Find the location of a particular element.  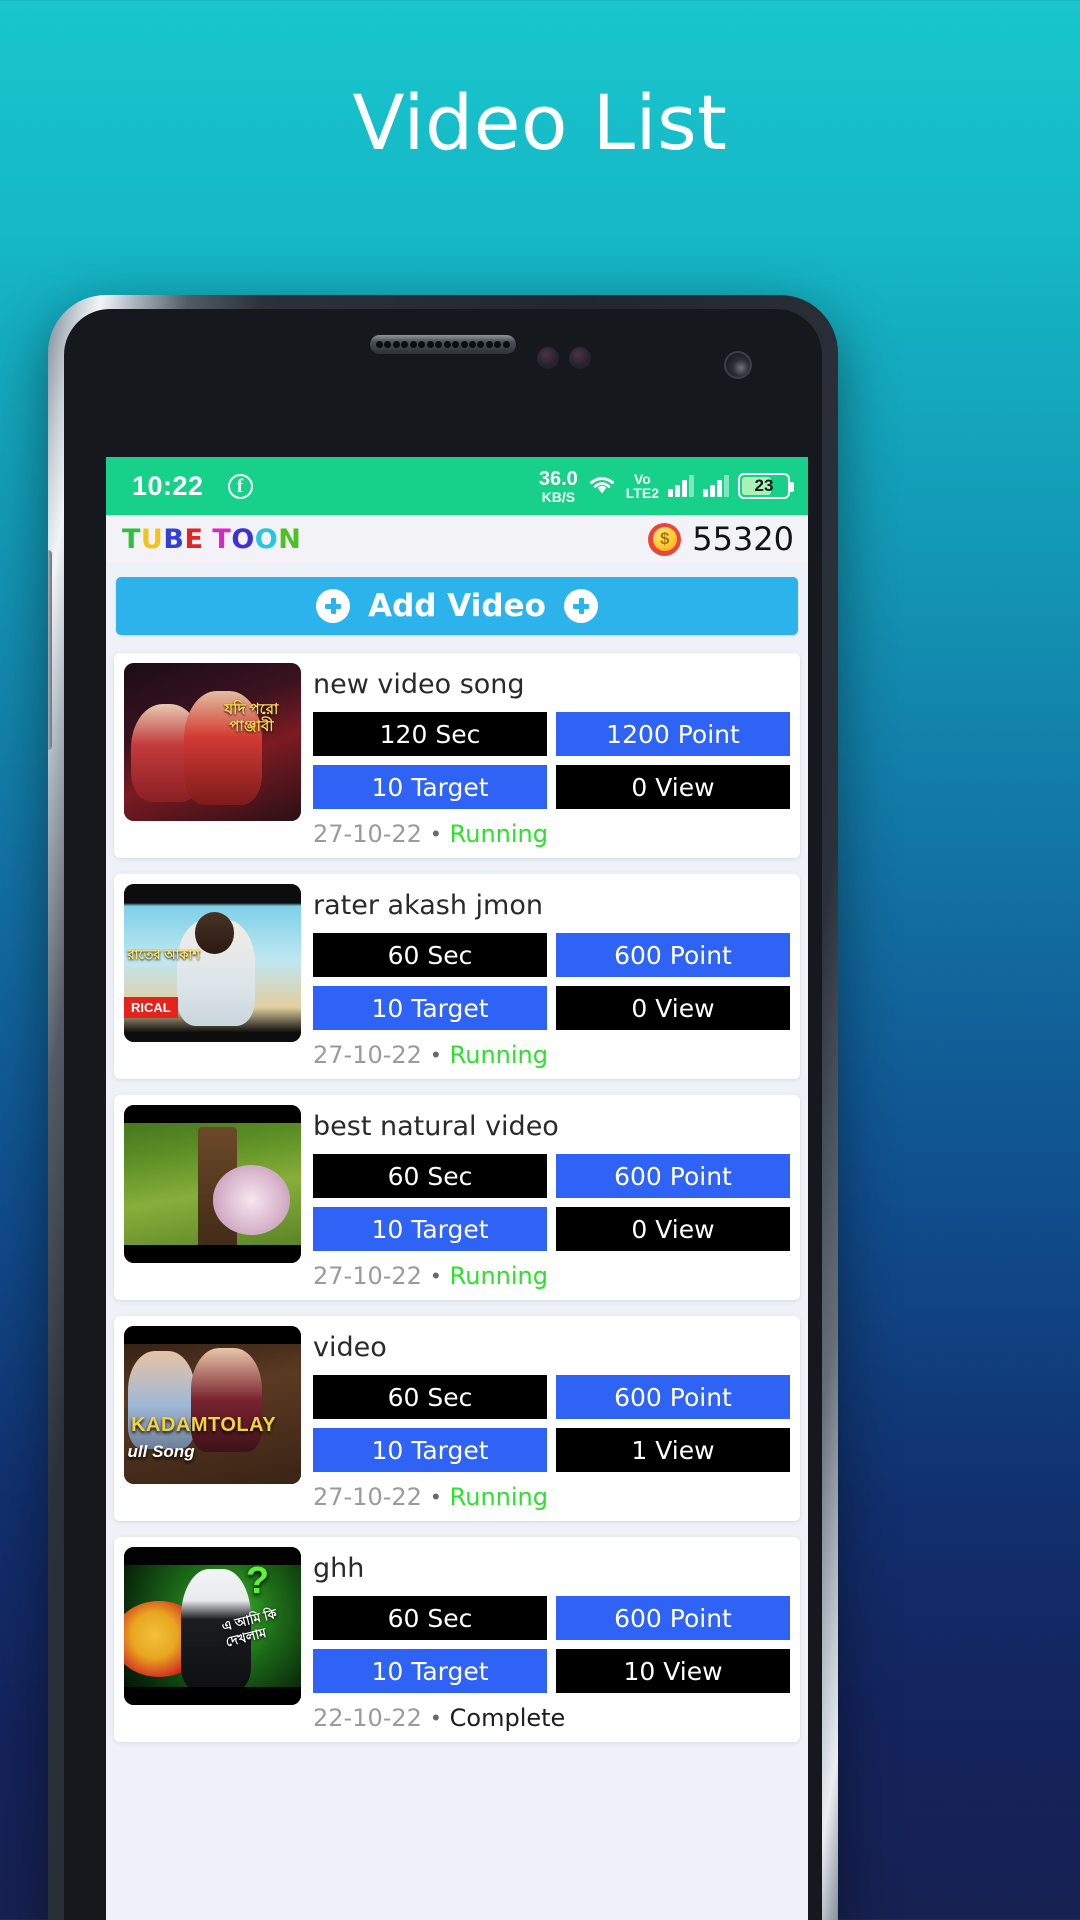

volte-icon: Vo LTE2 is located at coordinates (642, 486).